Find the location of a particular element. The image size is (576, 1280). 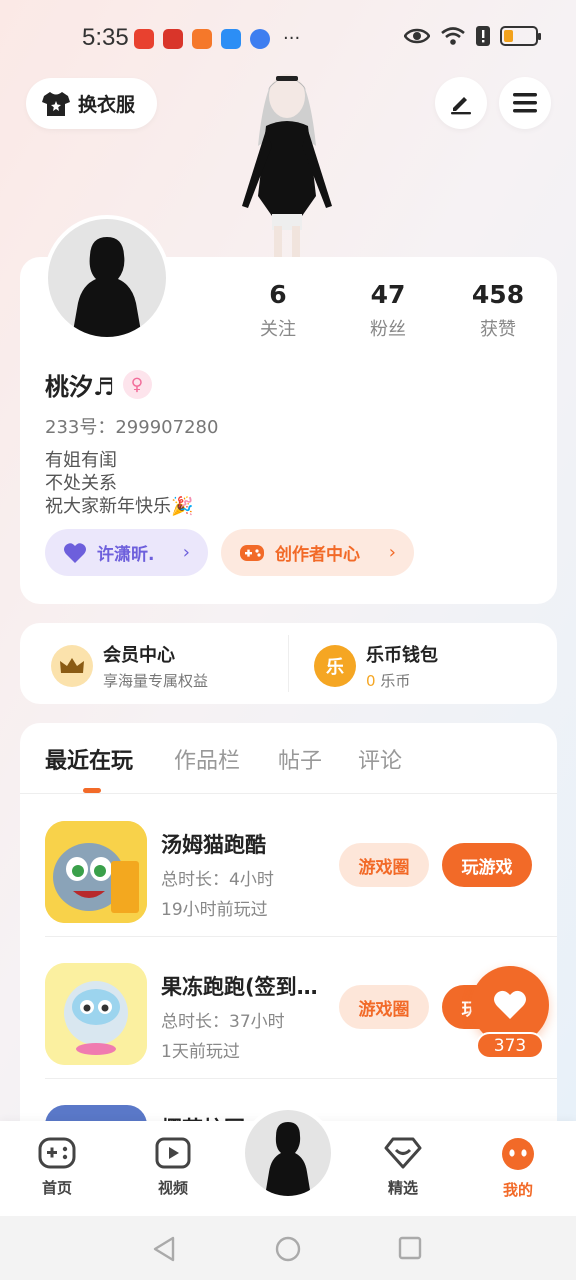

crown-icon is located at coordinates (72, 666).